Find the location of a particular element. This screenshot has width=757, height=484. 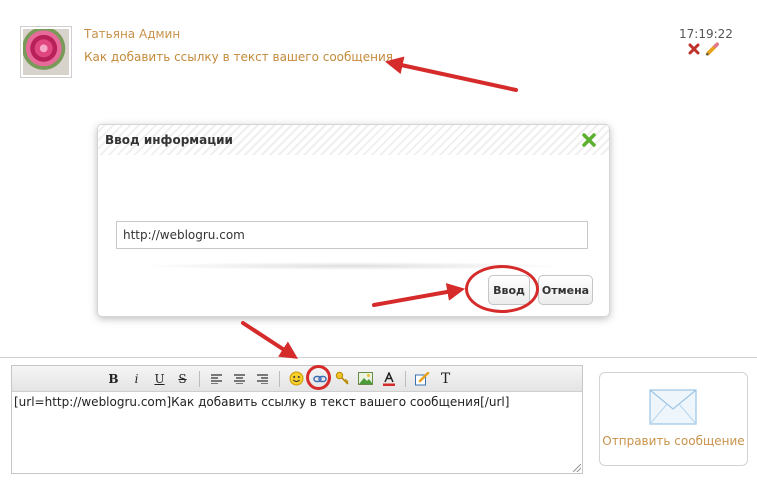

resize-handle-icon is located at coordinates (577, 468).